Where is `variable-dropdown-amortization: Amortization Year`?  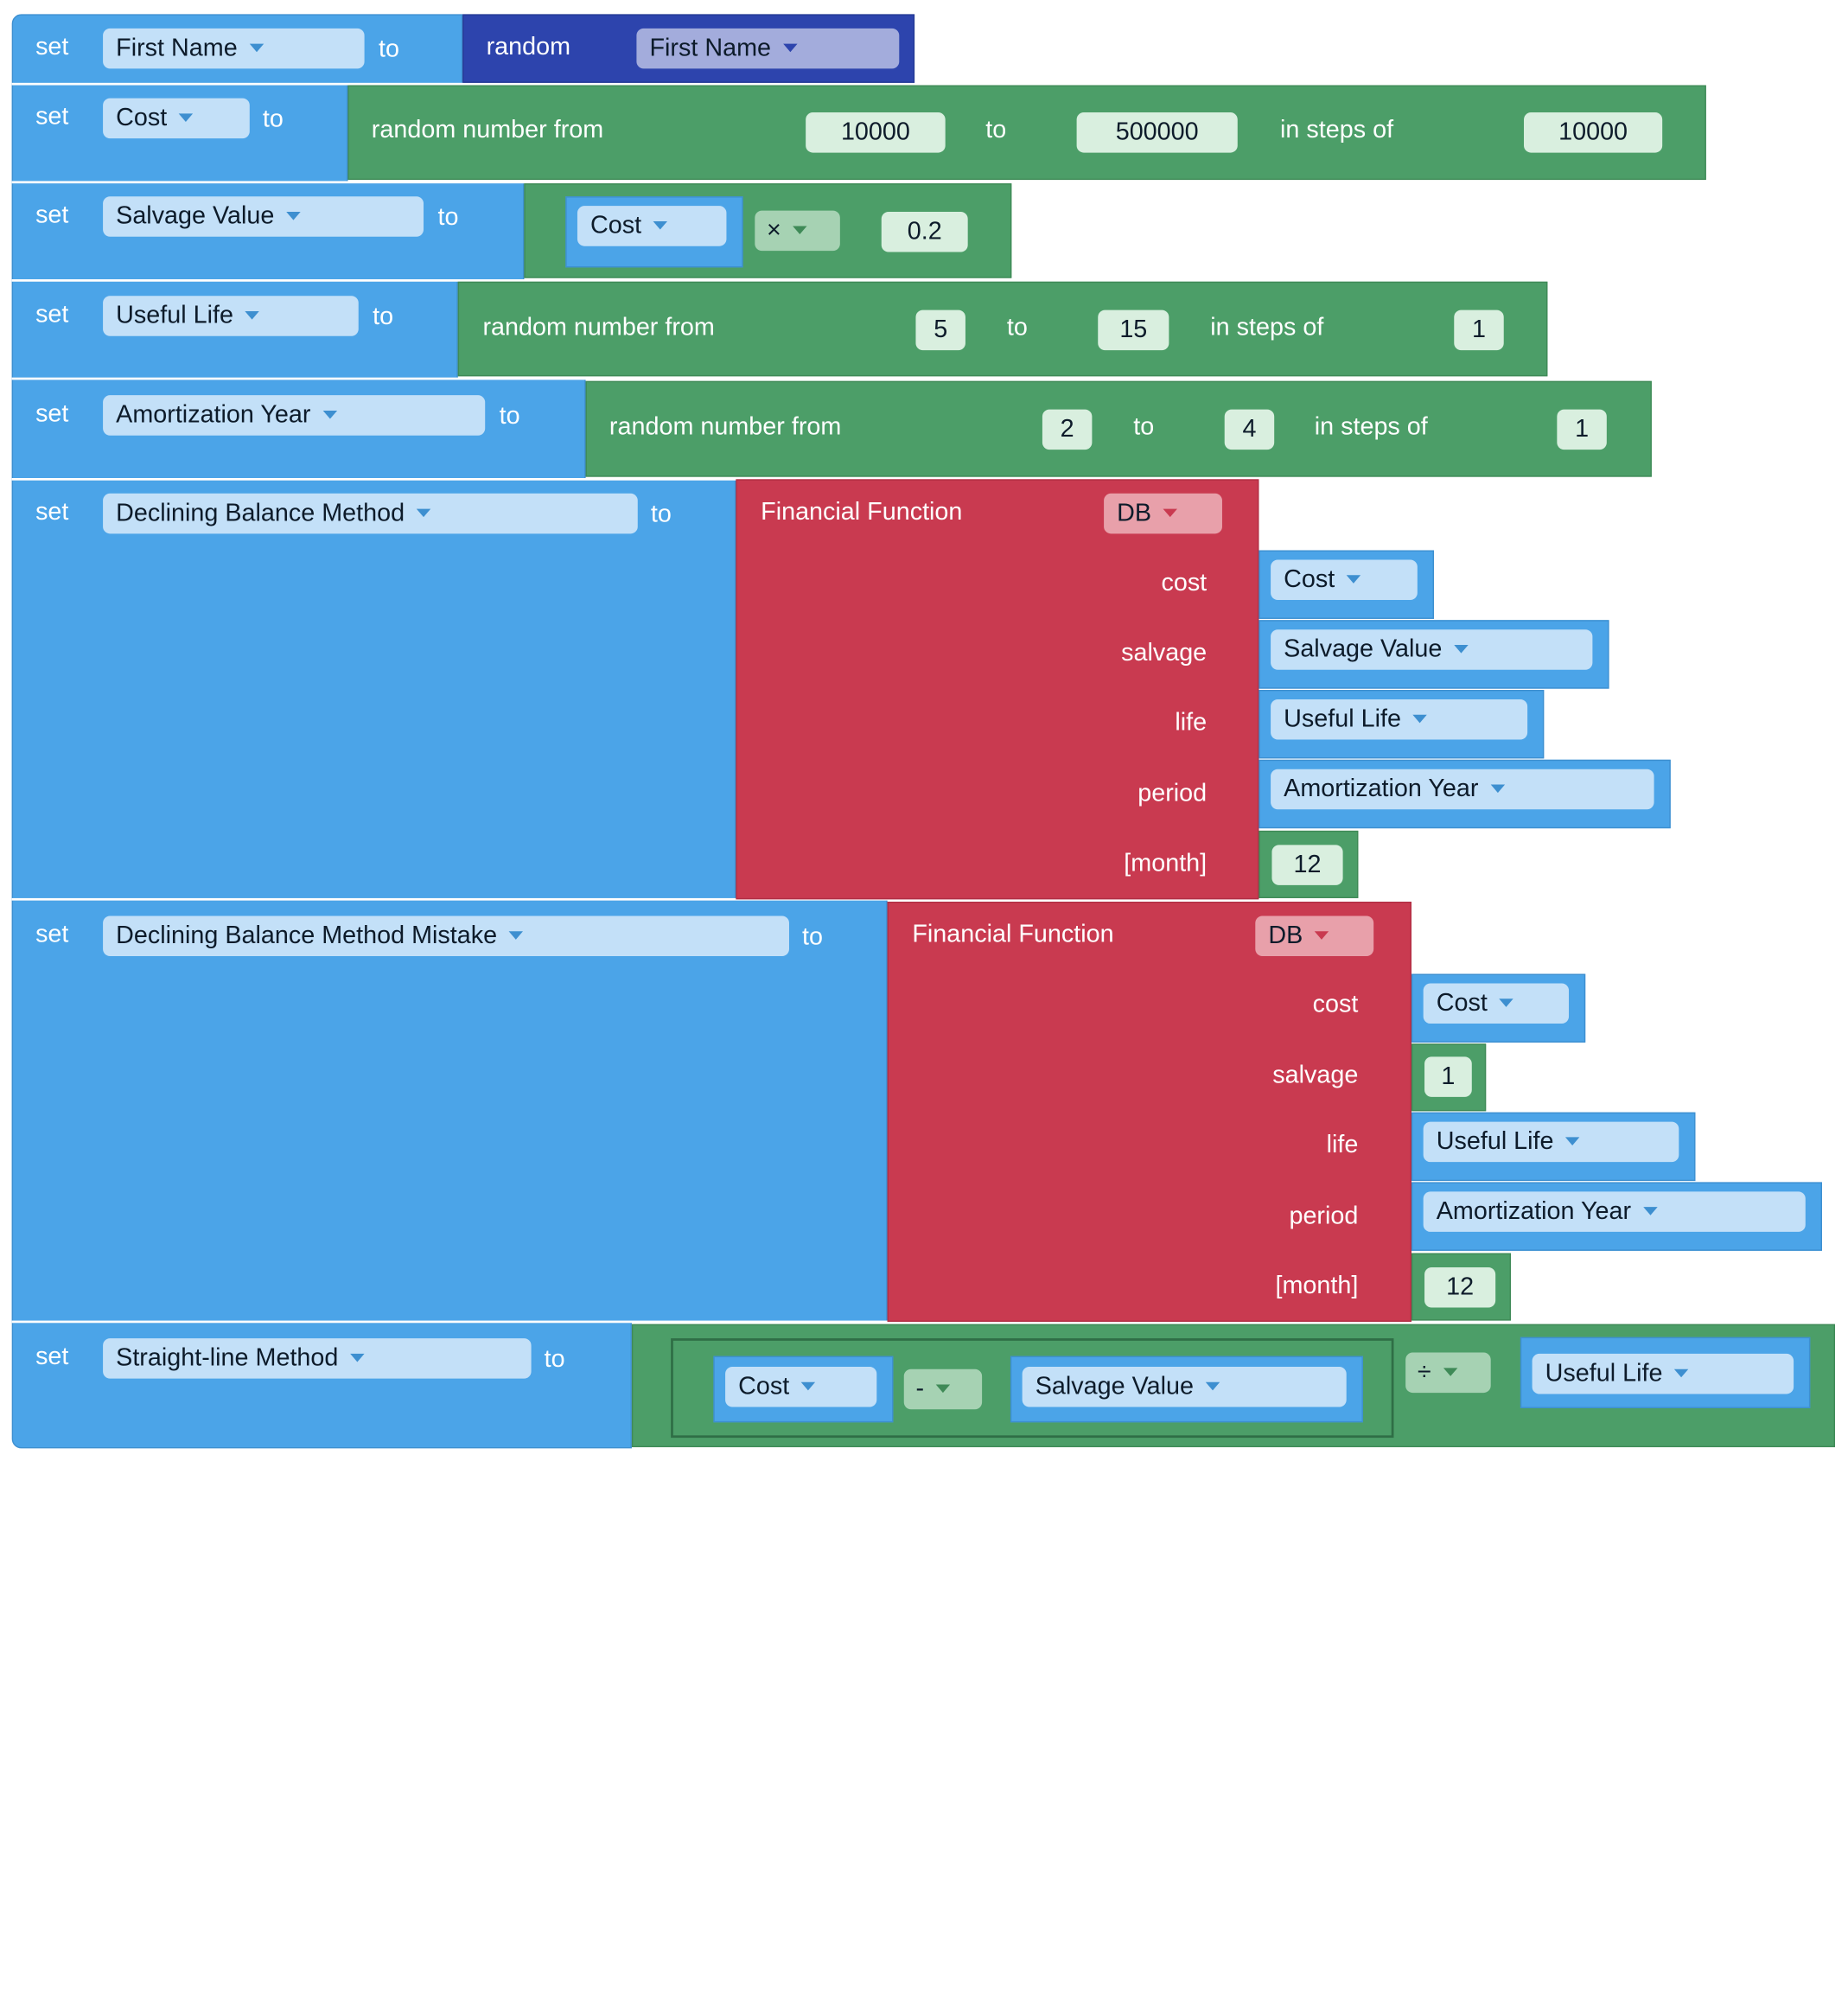
variable-dropdown-amortization: Amortization Year is located at coordinates (294, 416).